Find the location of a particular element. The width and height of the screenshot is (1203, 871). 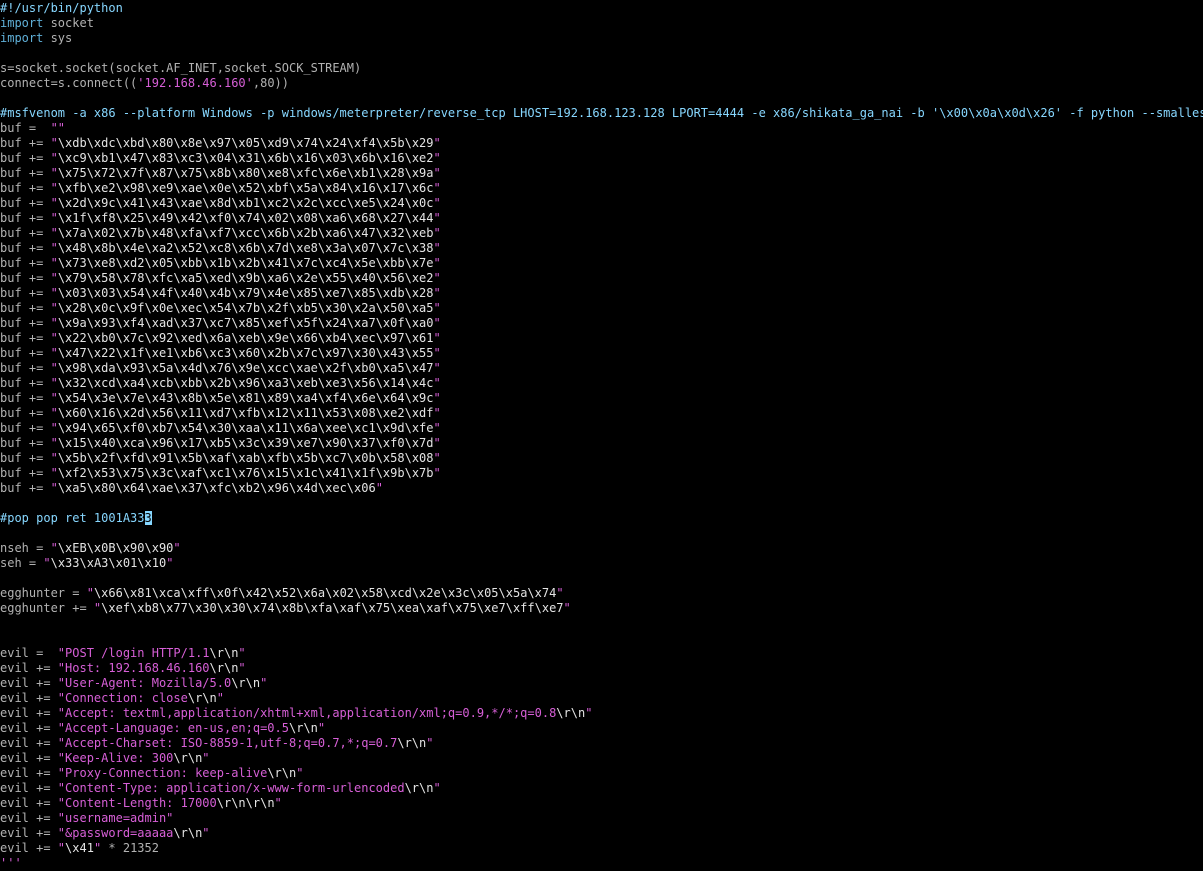

code-line: connect=s.connect(('192.168.46.160',80)) is located at coordinates (601, 83).